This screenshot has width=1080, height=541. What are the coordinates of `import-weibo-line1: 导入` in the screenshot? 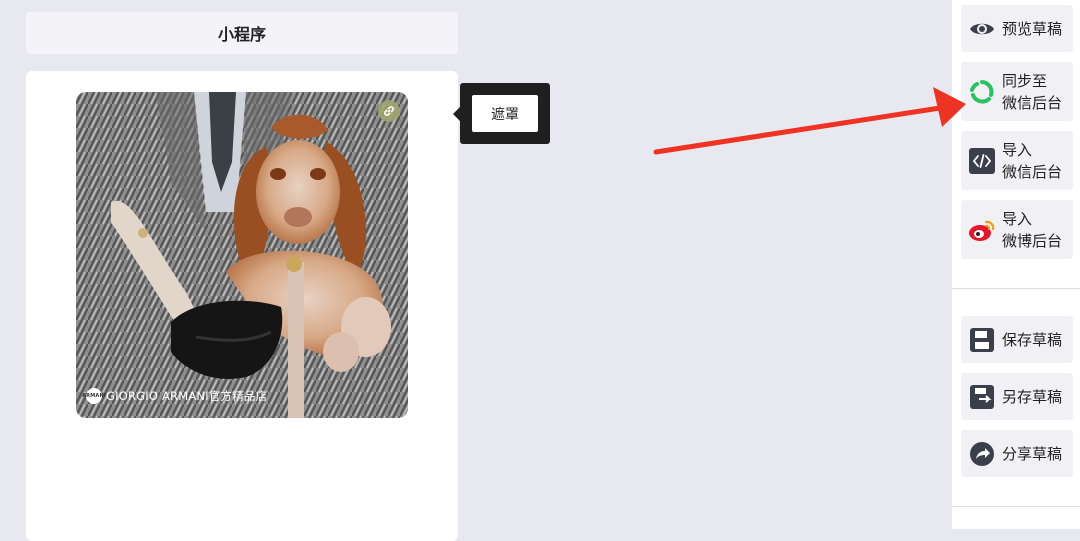 It's located at (1017, 218).